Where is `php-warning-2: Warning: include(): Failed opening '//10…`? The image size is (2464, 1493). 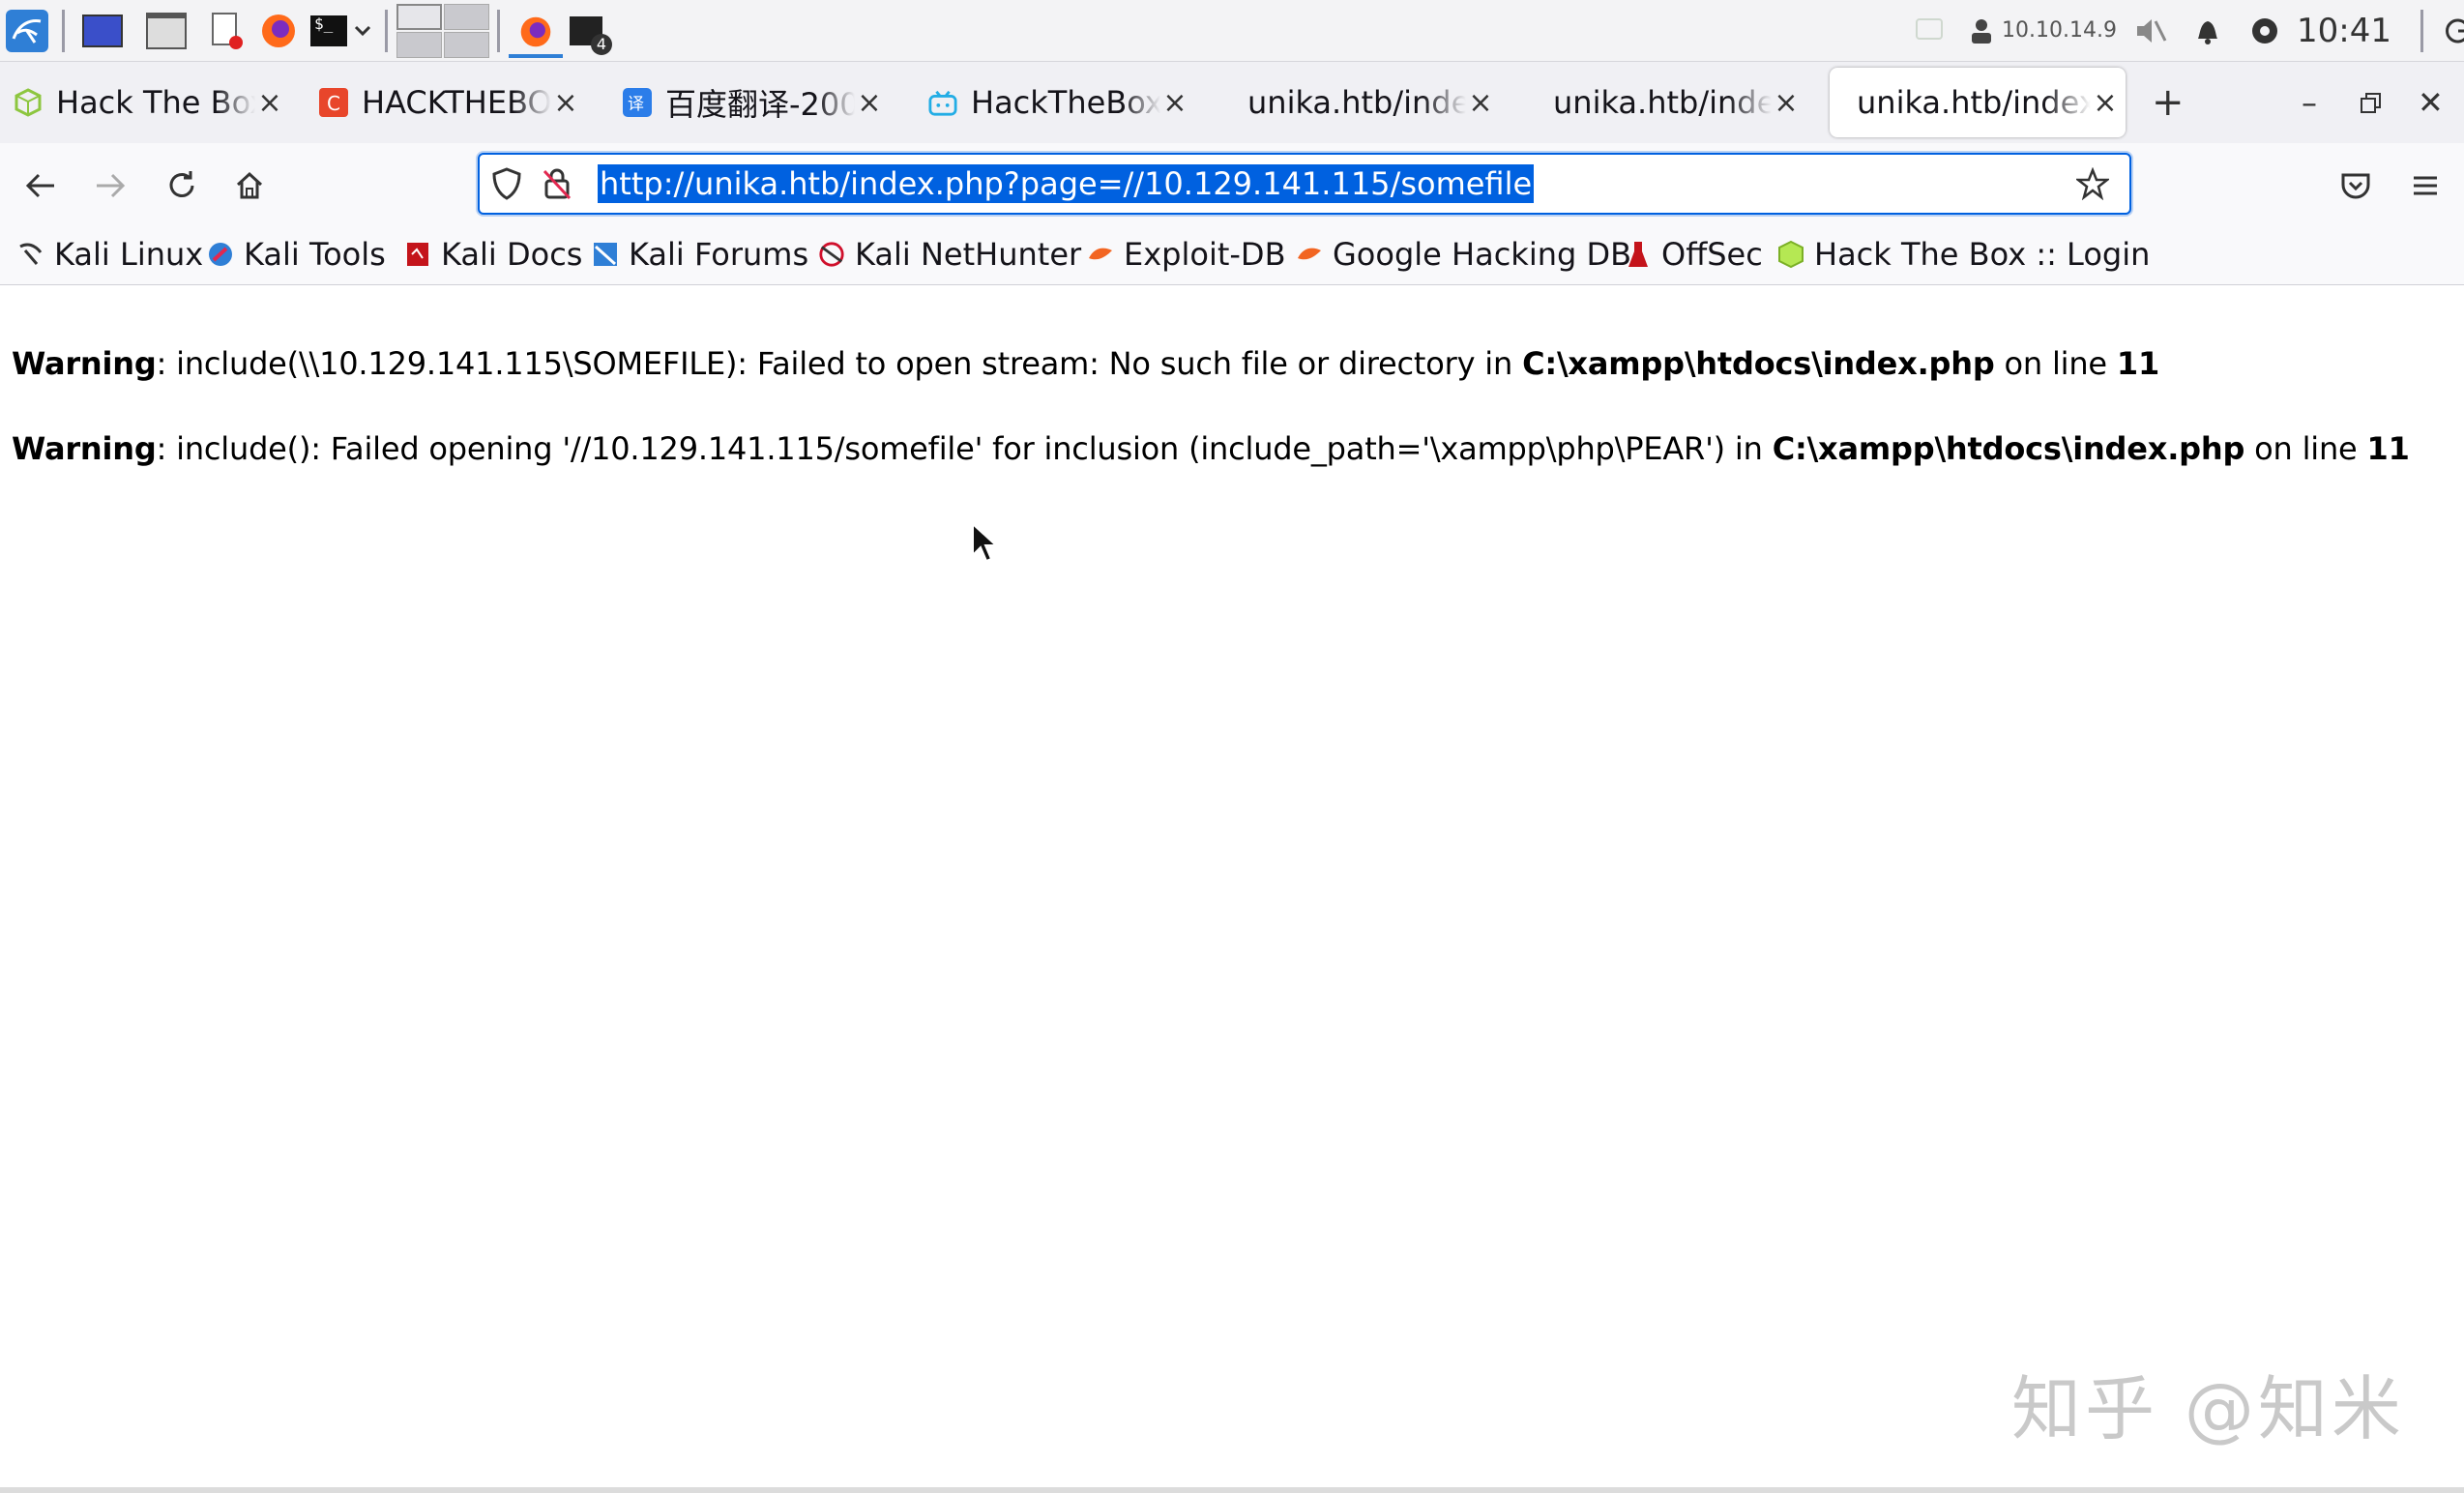
php-warning-2: Warning: include(): Failed opening '//10… is located at coordinates (1211, 449).